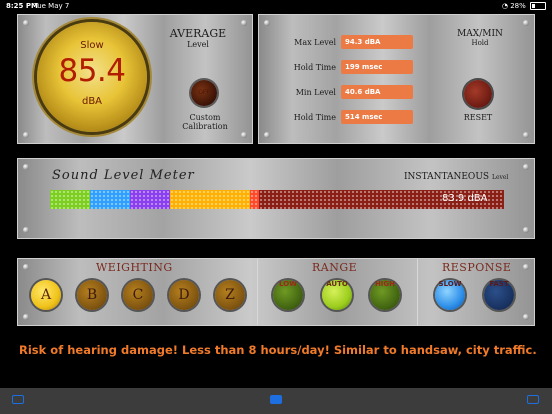 Image resolution: width=552 pixels, height=414 pixels. I want to click on reset-label: RESET, so click(478, 117).